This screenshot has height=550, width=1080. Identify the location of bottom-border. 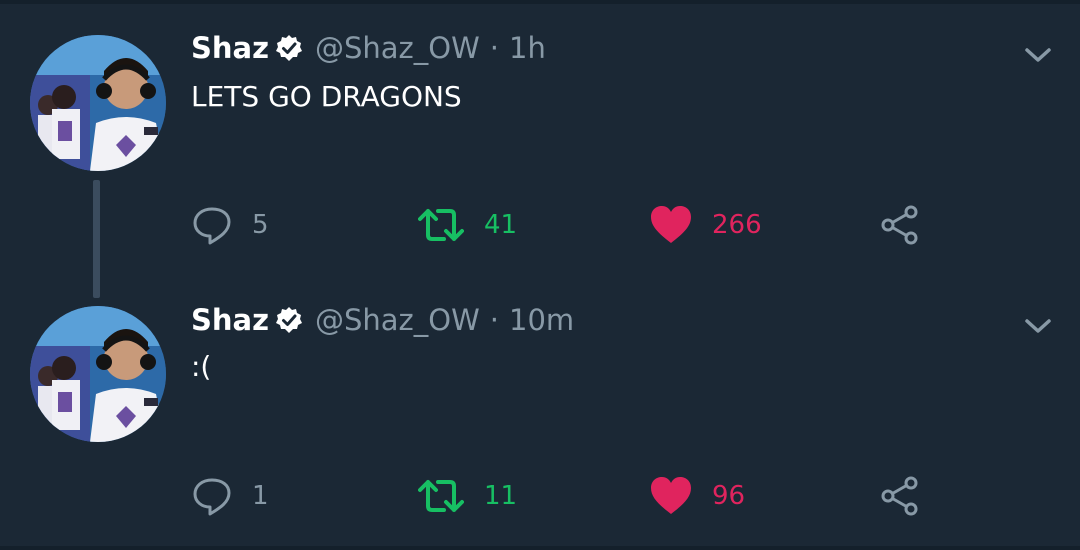
(540, 548).